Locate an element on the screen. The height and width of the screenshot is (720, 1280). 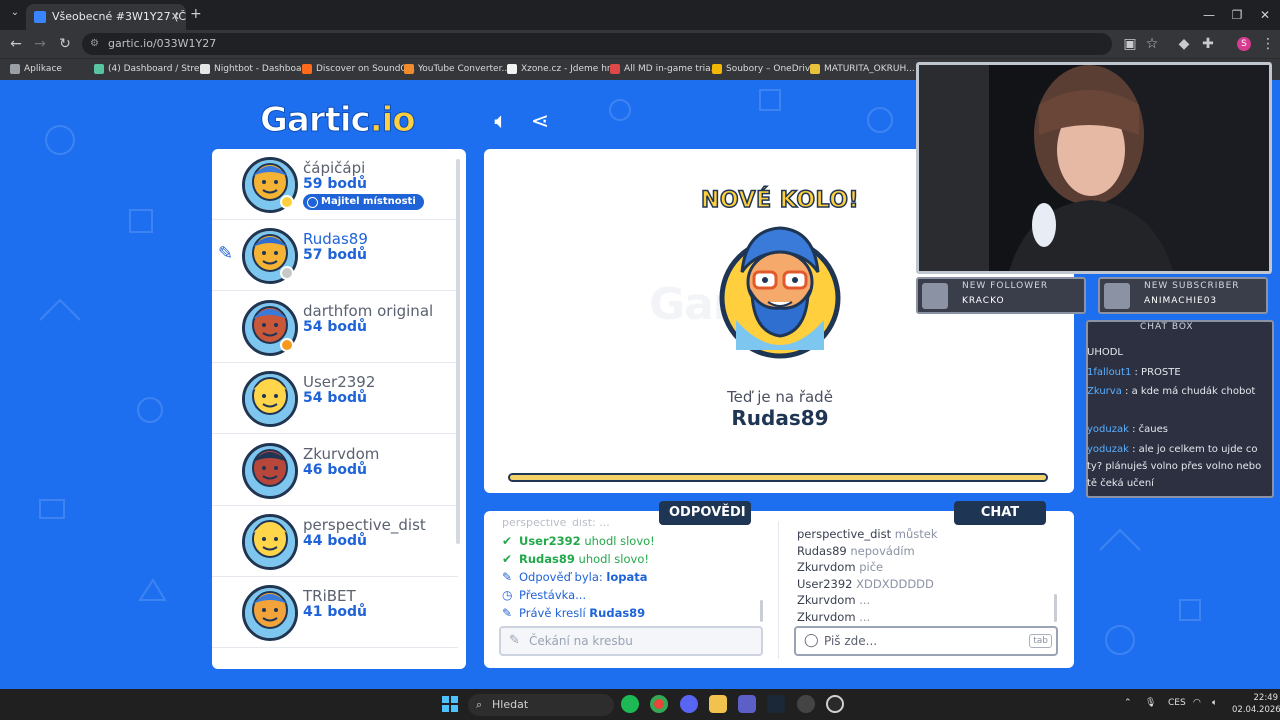
chat-message: perspective_dist můstek is located at coordinates (867, 534).